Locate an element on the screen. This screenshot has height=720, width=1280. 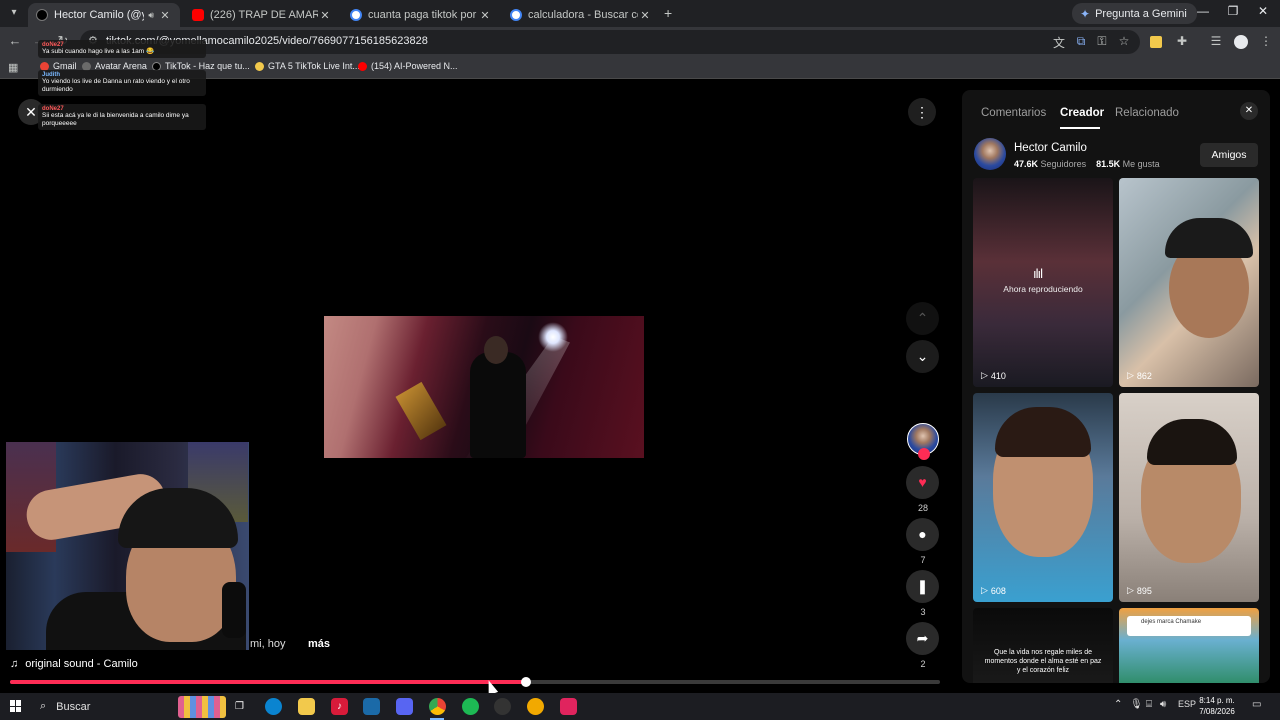
back-button: ← is located at coordinates (15, 40).